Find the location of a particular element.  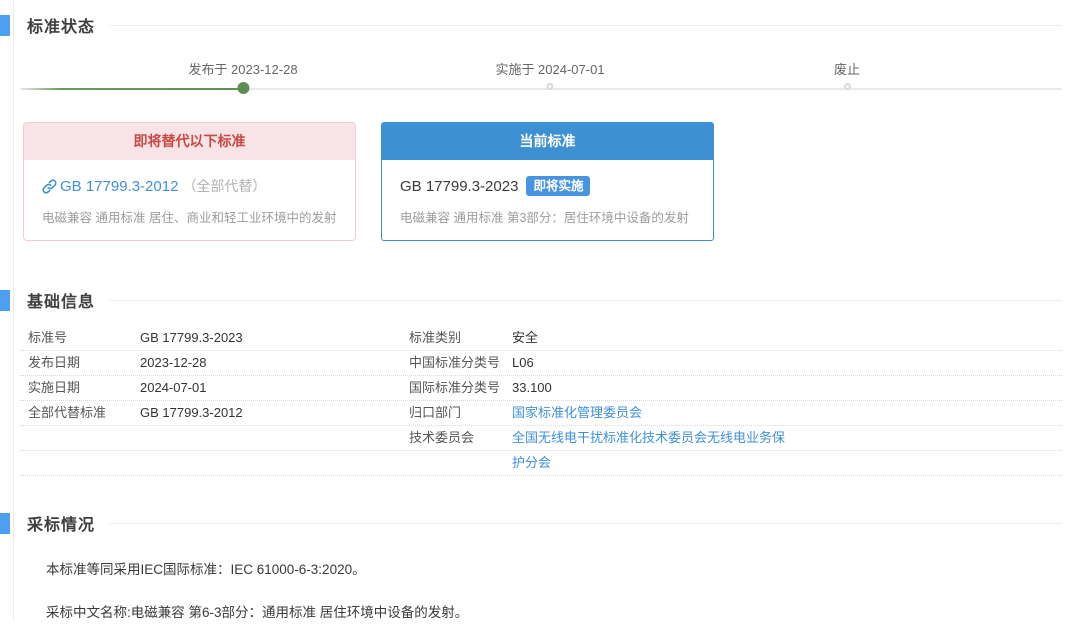

section-header-basic: 基础信息 is located at coordinates (540, 300).